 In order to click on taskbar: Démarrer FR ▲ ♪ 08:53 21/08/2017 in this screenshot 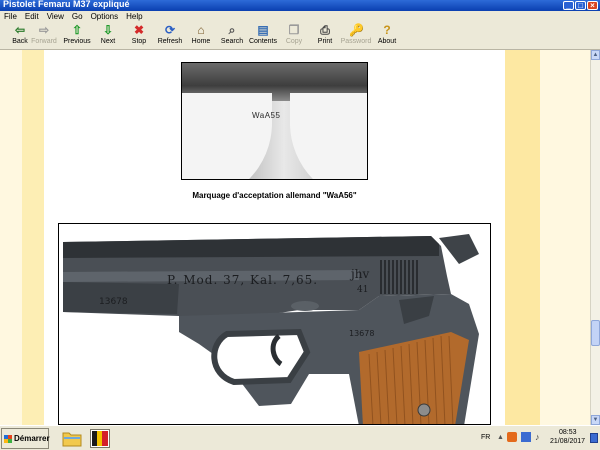, I will do `click(300, 437)`.